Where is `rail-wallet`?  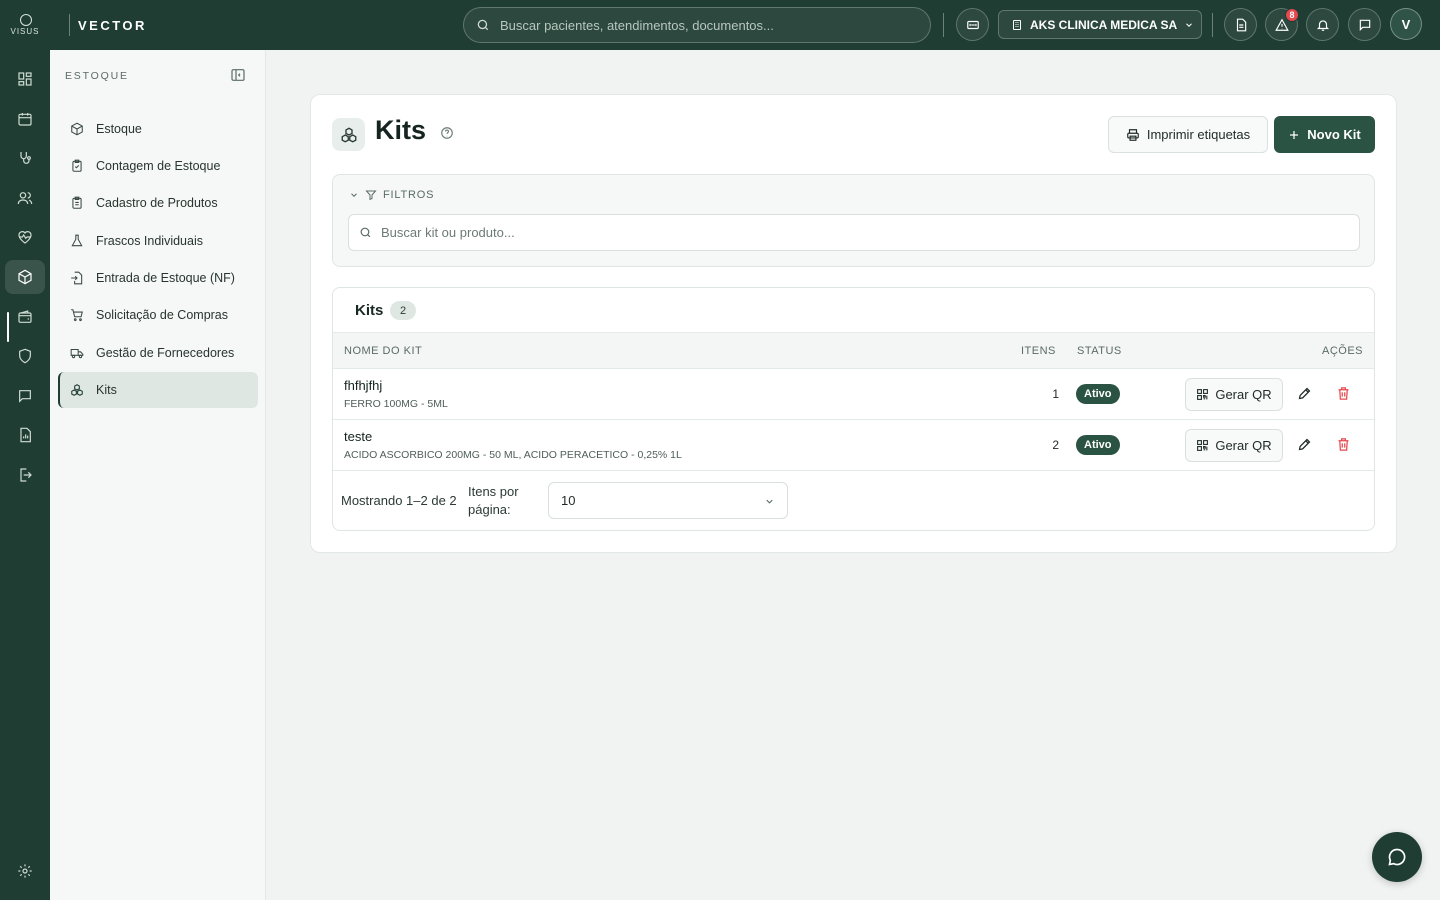
rail-wallet is located at coordinates (25, 317).